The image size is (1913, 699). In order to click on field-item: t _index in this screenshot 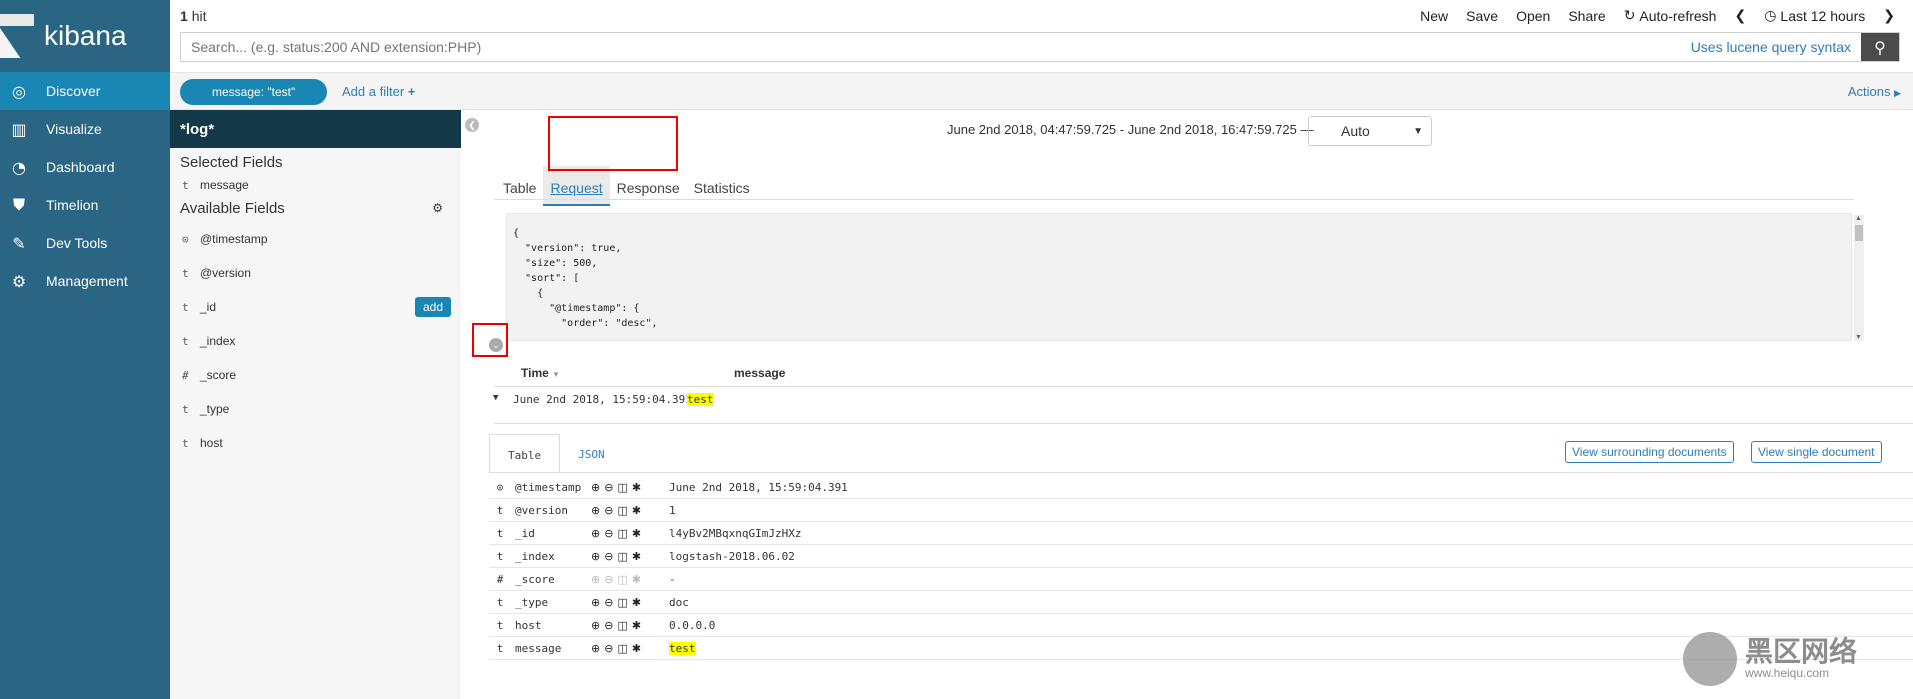, I will do `click(315, 341)`.